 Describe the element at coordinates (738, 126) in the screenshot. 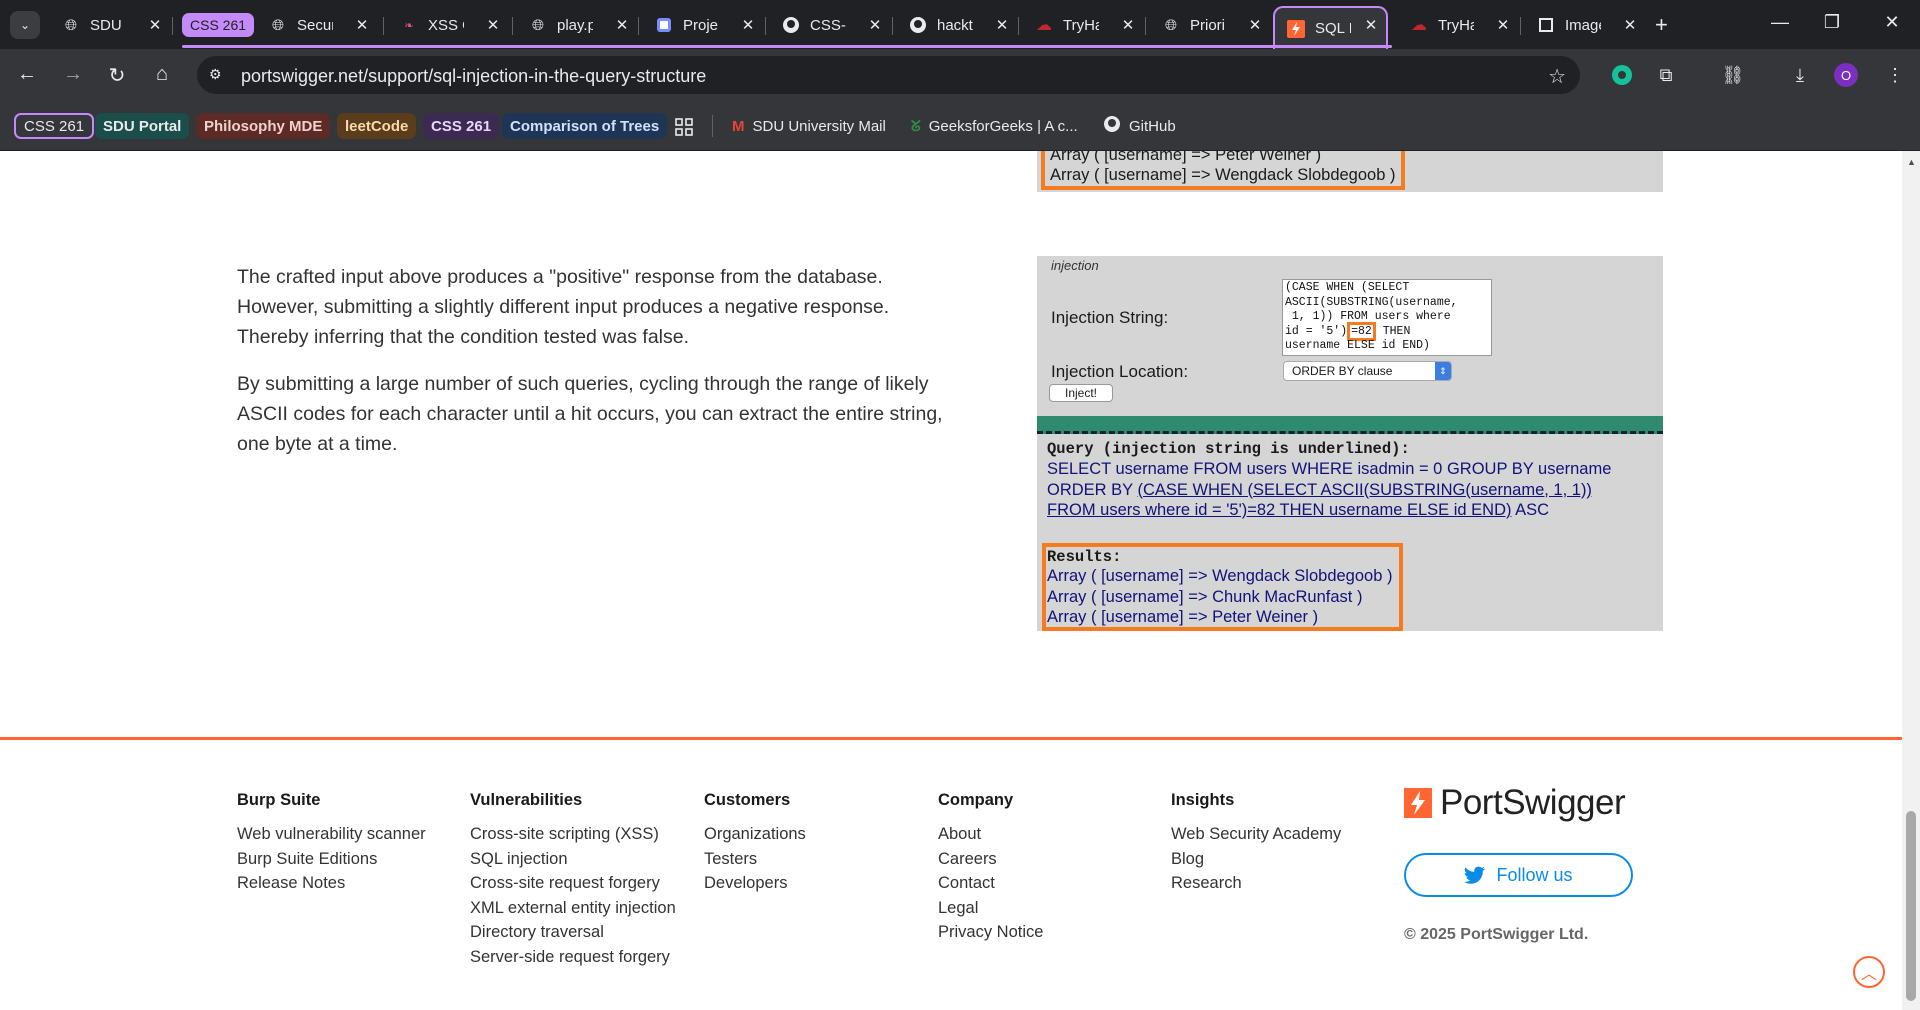

I see `gmail-icon: M` at that location.